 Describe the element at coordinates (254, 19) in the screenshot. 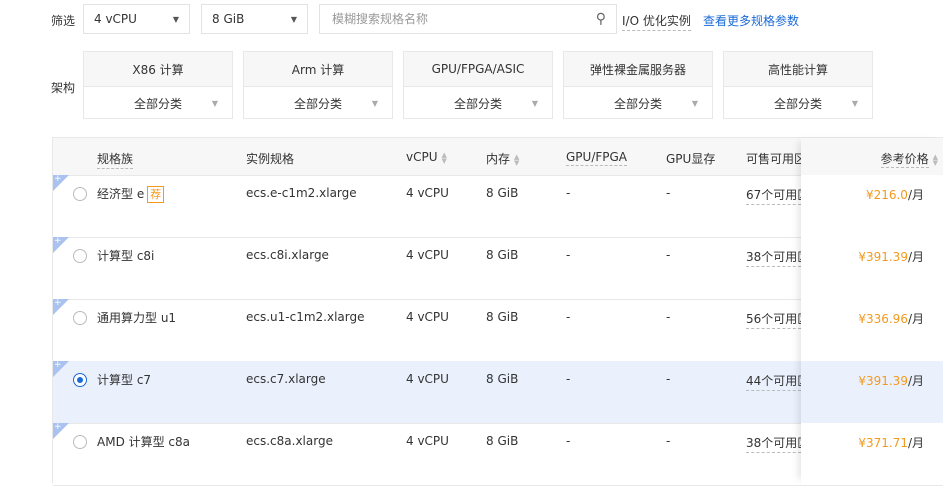

I see `memory-select: 8 GiB ▼` at that location.